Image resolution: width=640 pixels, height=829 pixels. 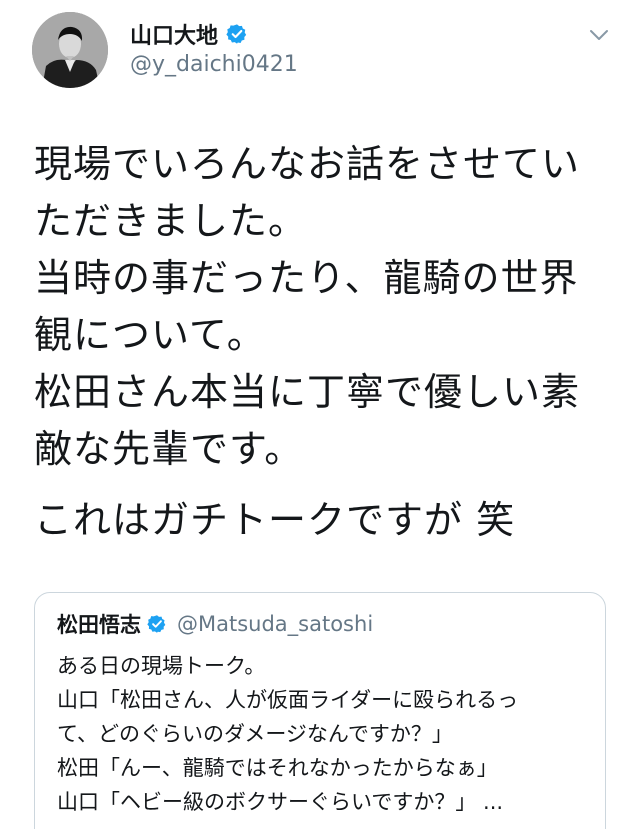 What do you see at coordinates (169, 449) in the screenshot?
I see `tweet-text-line: 敵な先輩です。` at bounding box center [169, 449].